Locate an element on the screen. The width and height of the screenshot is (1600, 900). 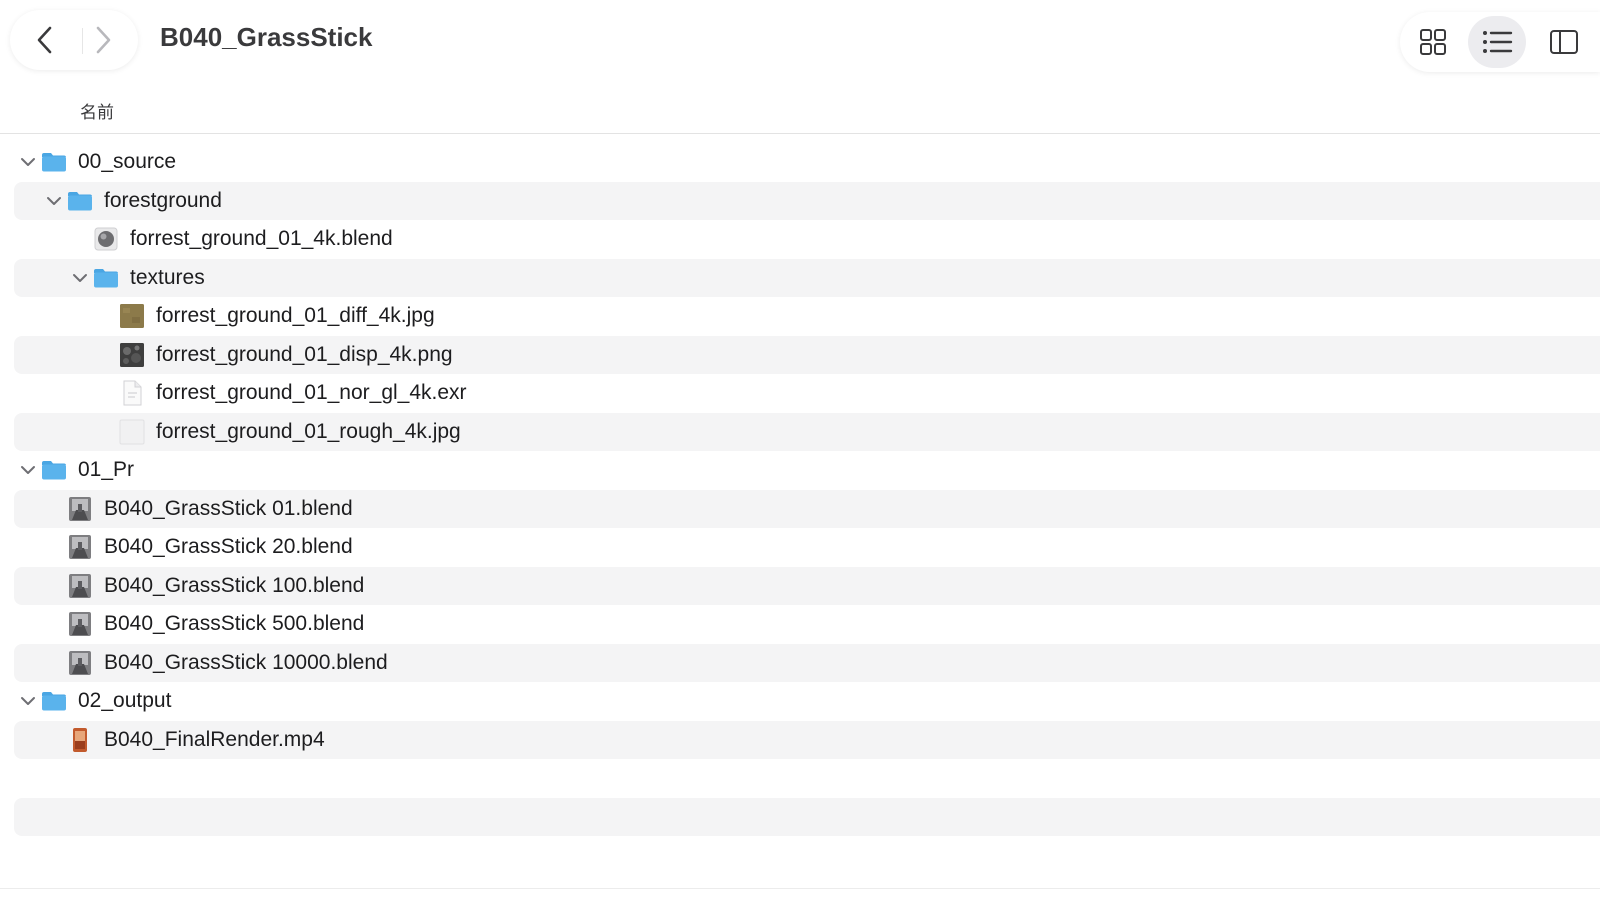
file-name: 00_source is located at coordinates (127, 161).